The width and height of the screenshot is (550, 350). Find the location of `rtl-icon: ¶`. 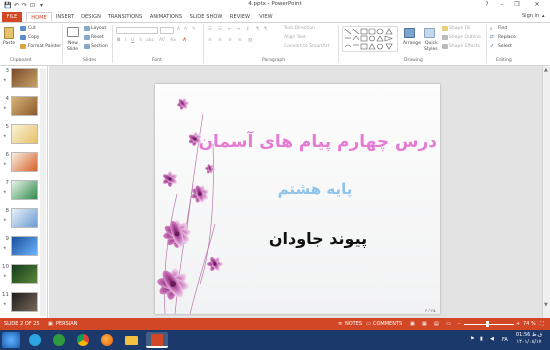

rtl-icon: ¶ is located at coordinates (265, 29).